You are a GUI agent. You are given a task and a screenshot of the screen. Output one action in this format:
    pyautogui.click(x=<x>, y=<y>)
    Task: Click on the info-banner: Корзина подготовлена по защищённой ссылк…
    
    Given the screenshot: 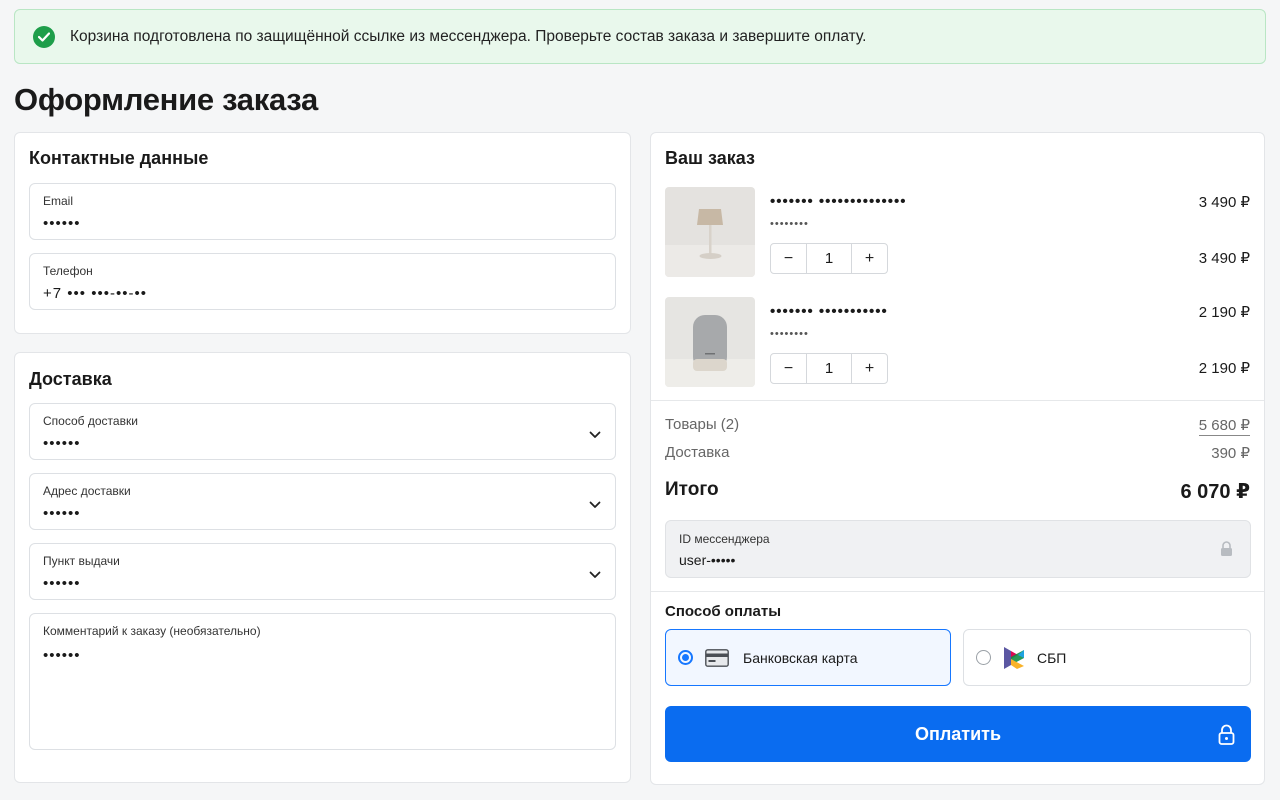 What is the action you would take?
    pyautogui.click(x=640, y=36)
    